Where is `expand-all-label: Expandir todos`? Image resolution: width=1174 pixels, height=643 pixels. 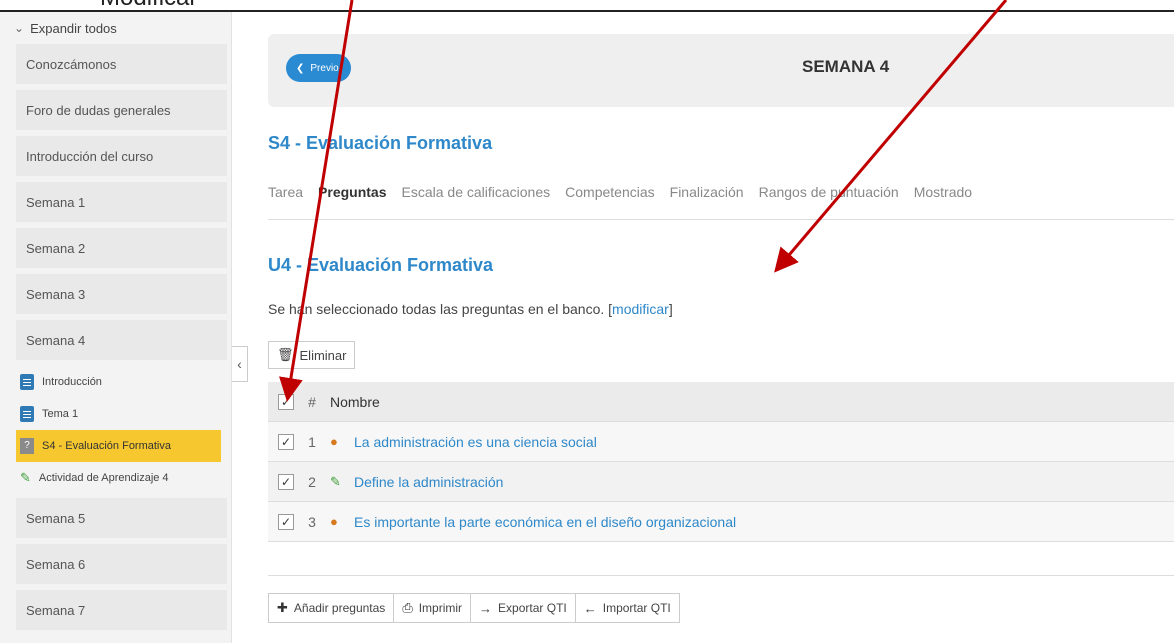
expand-all-label: Expandir todos is located at coordinates (73, 28).